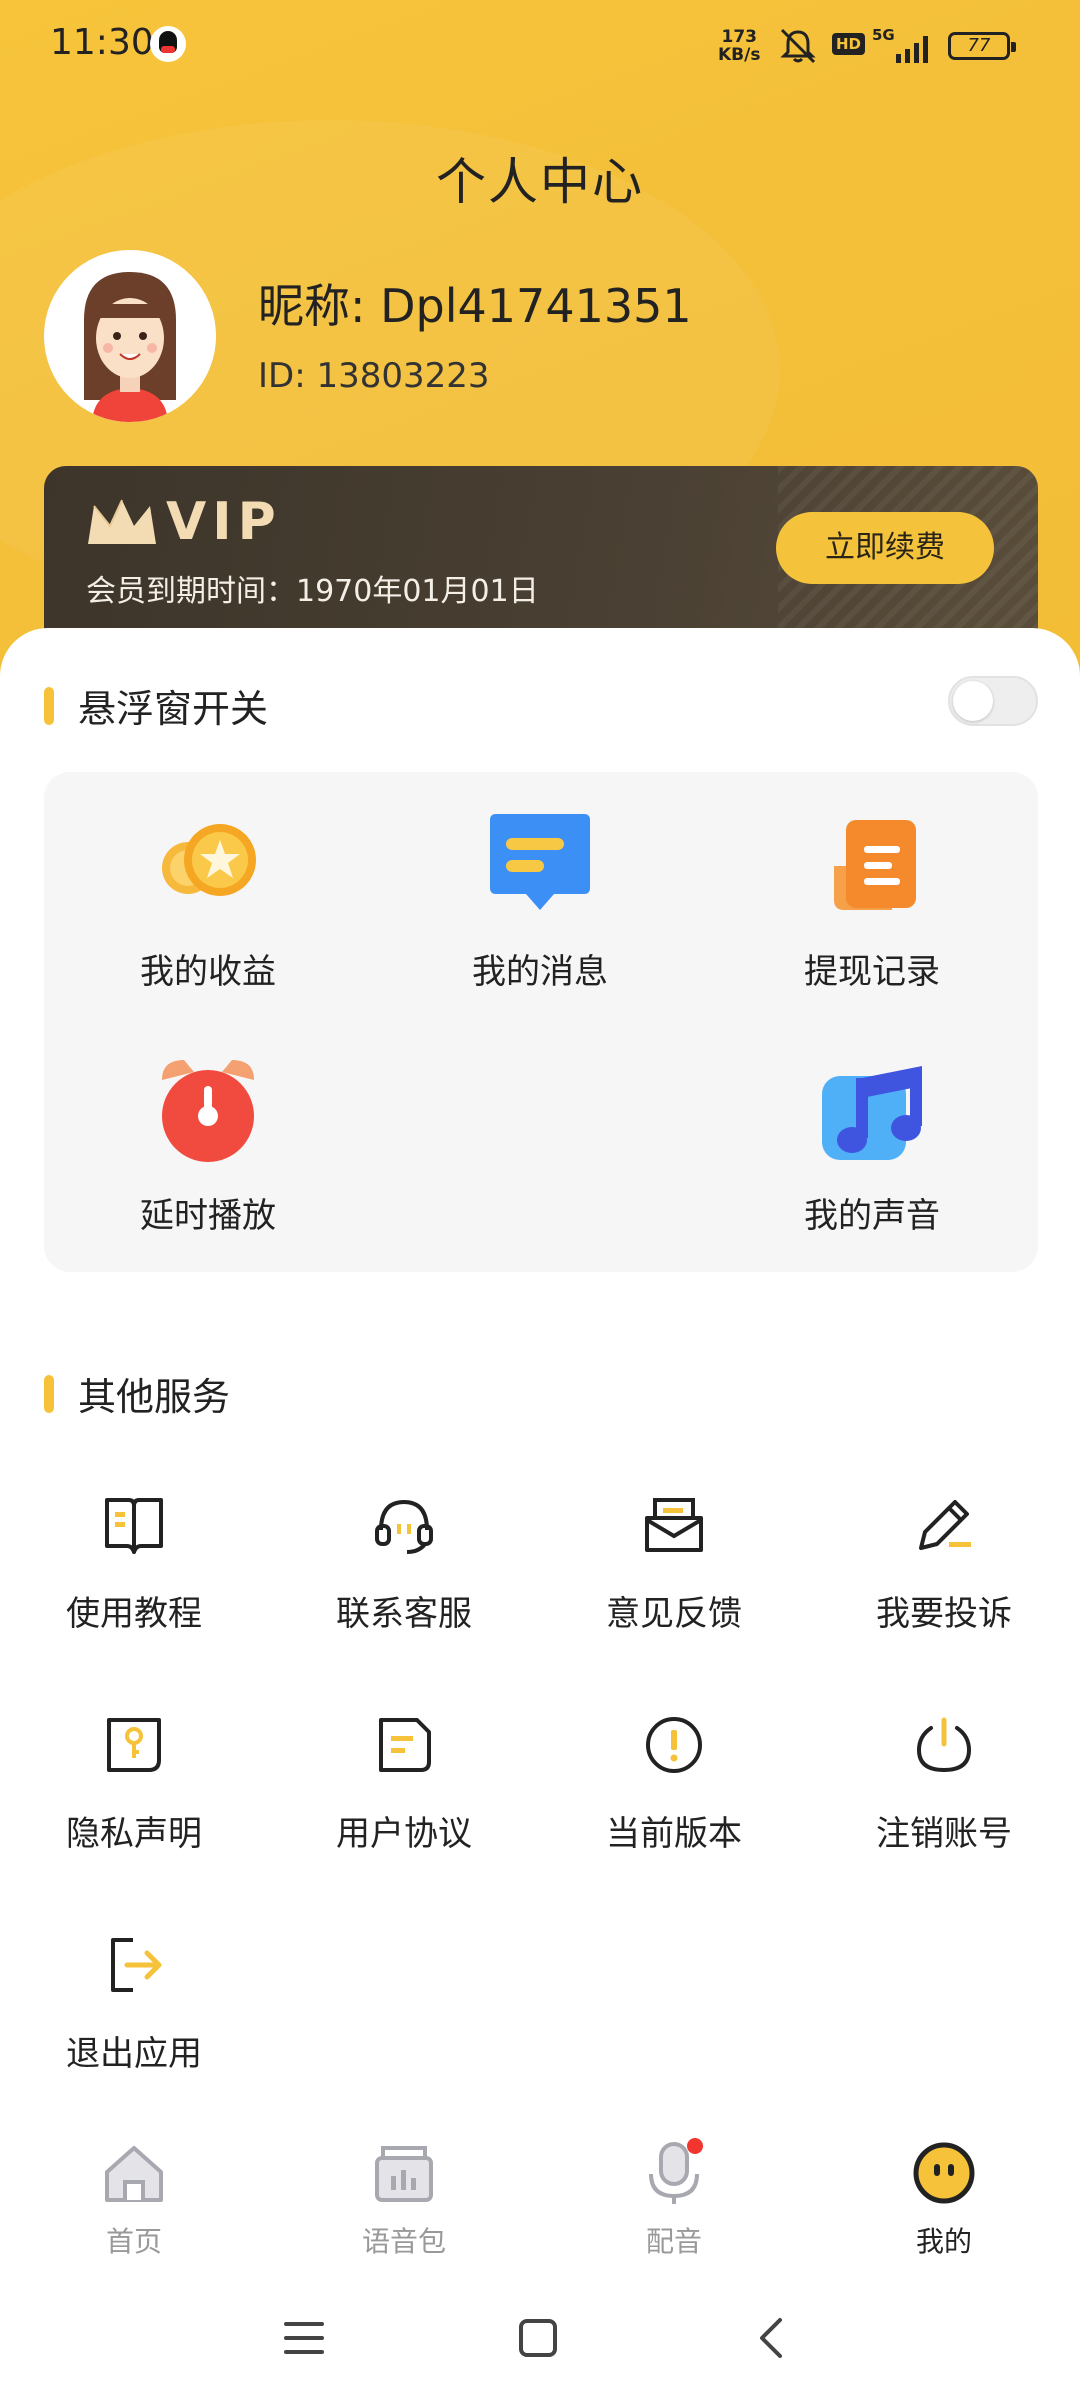 This screenshot has width=1080, height=2400. Describe the element at coordinates (943, 2241) in the screenshot. I see `tab-label: 我的` at that location.